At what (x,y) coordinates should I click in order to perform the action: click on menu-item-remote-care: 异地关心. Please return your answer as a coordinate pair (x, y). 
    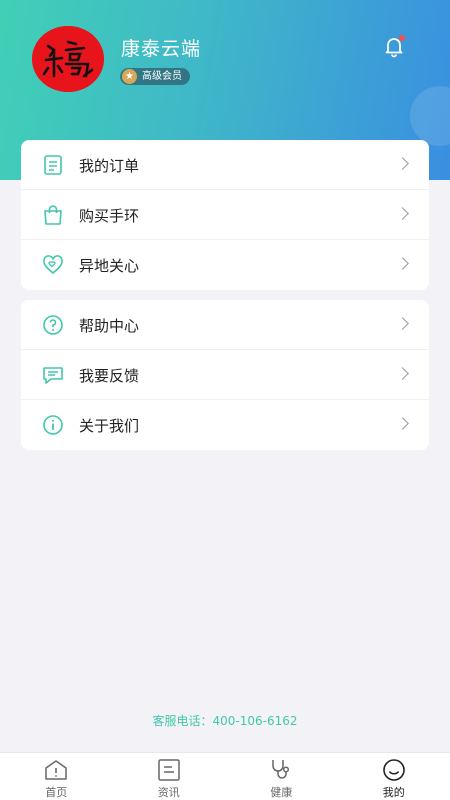
    Looking at the image, I should click on (225, 265).